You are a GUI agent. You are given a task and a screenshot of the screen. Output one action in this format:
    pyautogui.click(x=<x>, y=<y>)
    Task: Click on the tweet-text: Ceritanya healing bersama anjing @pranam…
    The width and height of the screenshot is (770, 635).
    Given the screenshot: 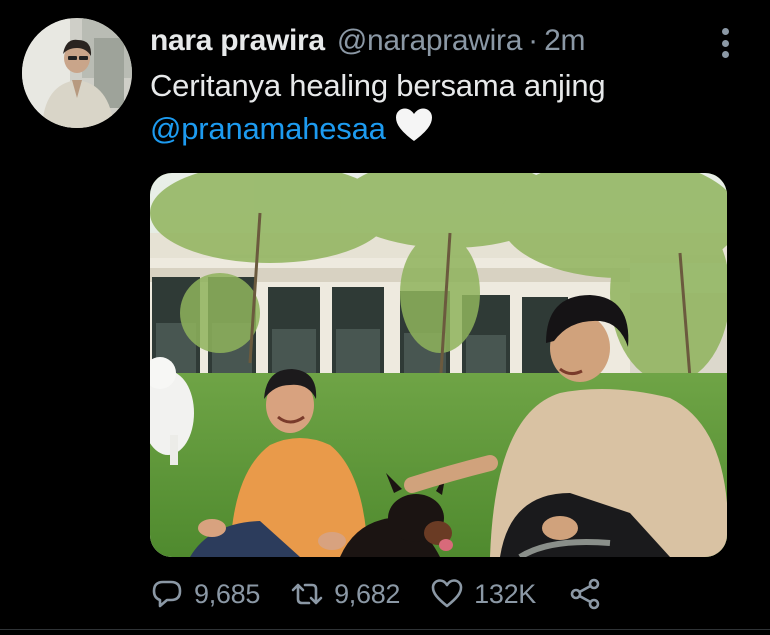 What is the action you would take?
    pyautogui.click(x=450, y=109)
    